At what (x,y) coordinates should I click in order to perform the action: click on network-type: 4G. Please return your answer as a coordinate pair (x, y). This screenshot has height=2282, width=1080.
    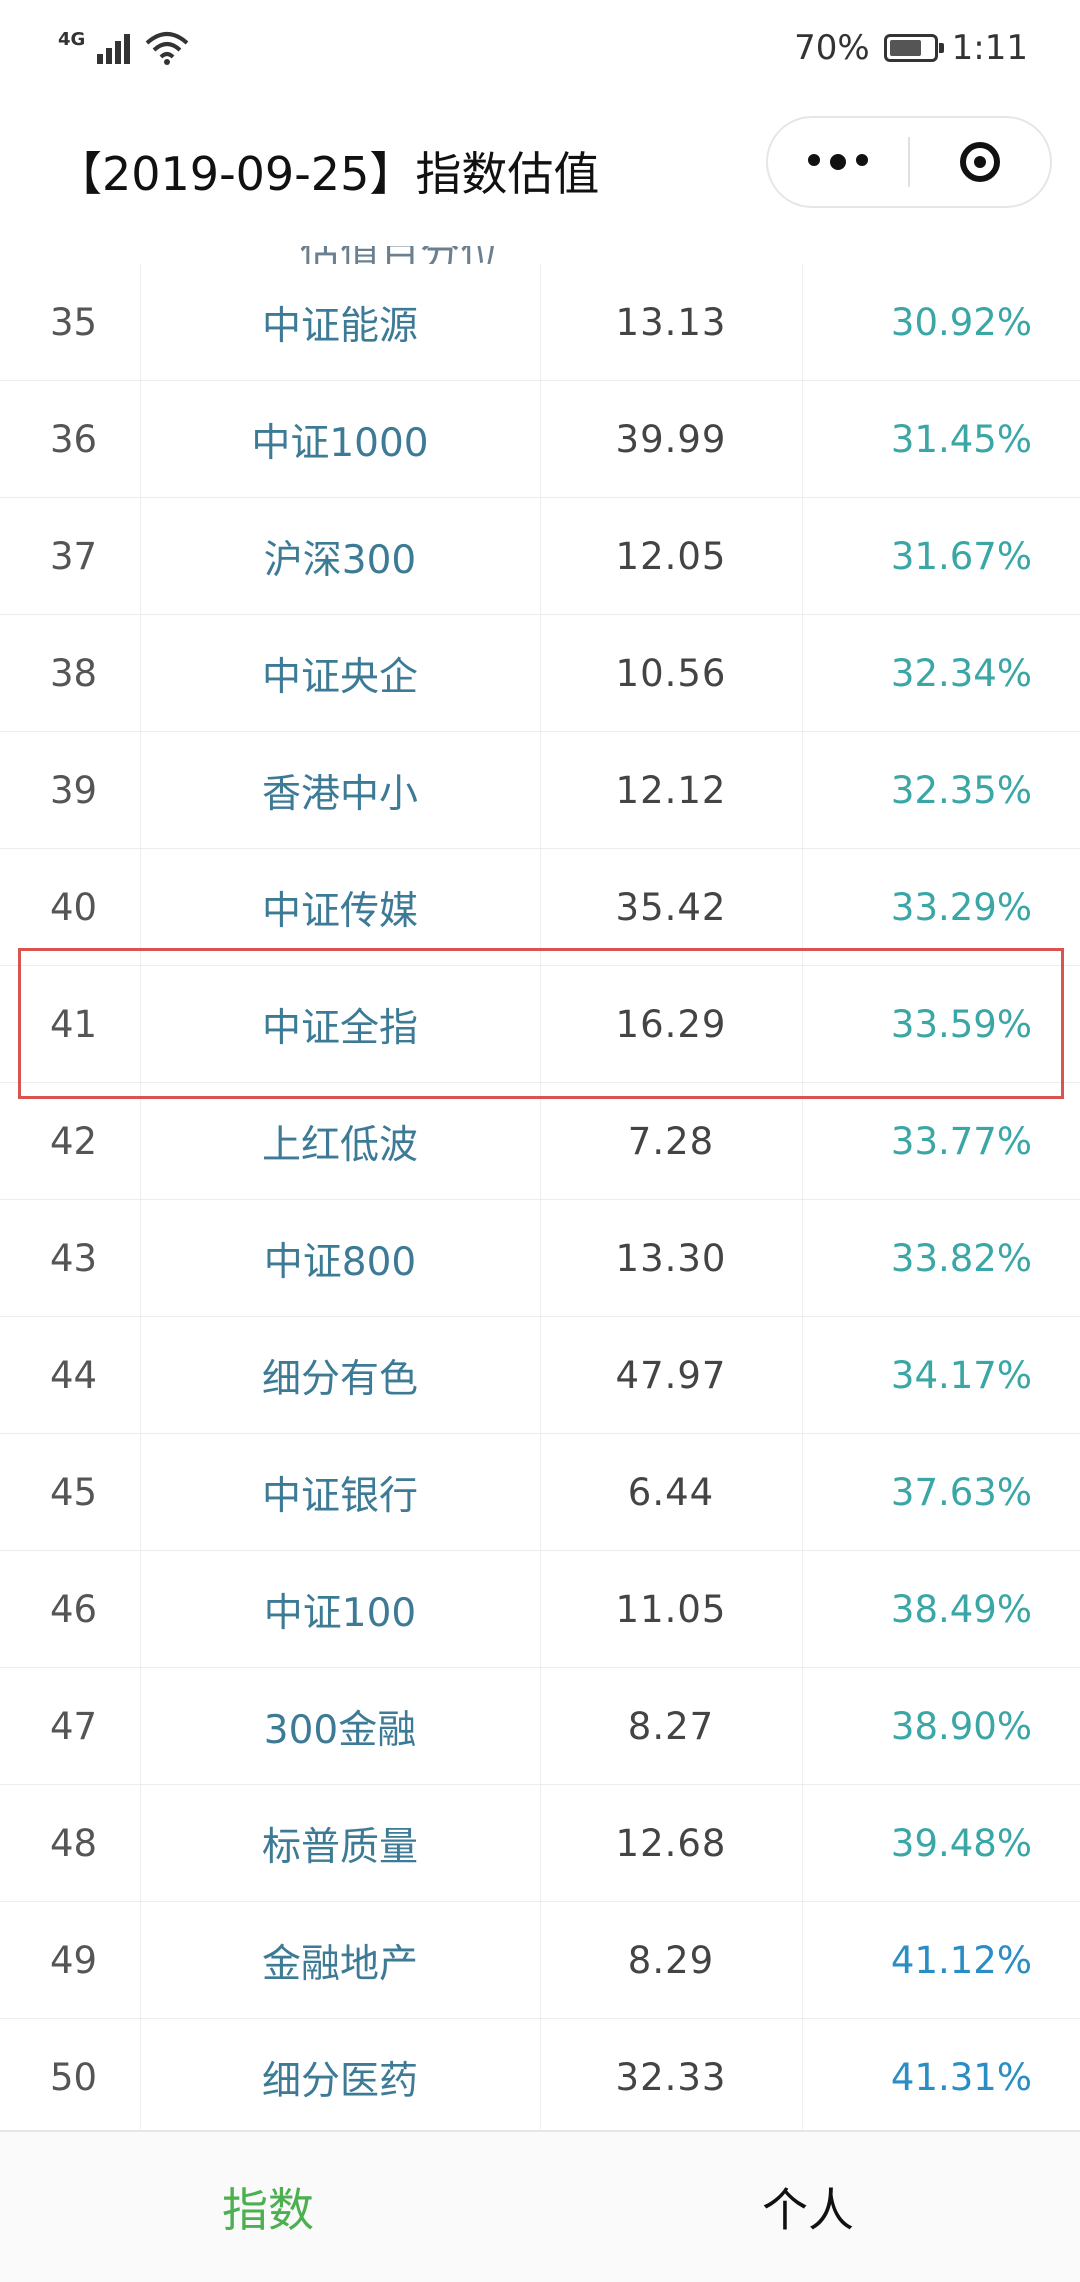
    Looking at the image, I should click on (72, 39).